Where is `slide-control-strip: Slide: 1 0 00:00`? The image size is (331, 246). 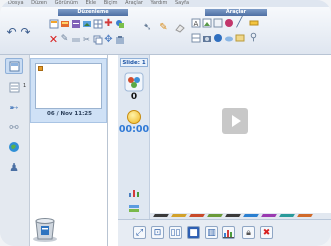 slide-control-strip: Slide: 1 0 00:00 is located at coordinates (134, 141).